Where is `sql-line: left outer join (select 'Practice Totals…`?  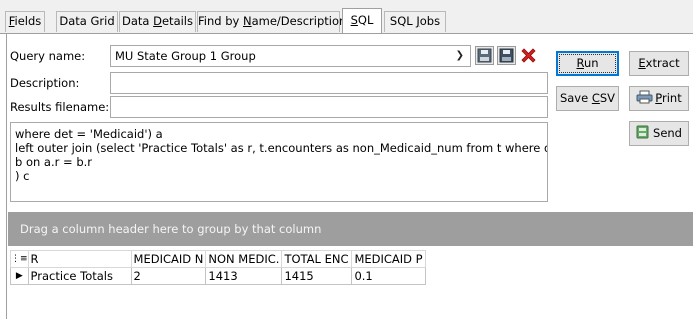
sql-line: left outer join (select 'Practice Totals… is located at coordinates (281, 148).